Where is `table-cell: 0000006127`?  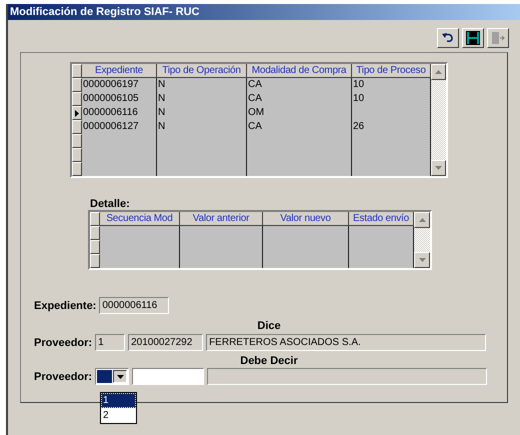 table-cell: 0000006127 is located at coordinates (119, 127).